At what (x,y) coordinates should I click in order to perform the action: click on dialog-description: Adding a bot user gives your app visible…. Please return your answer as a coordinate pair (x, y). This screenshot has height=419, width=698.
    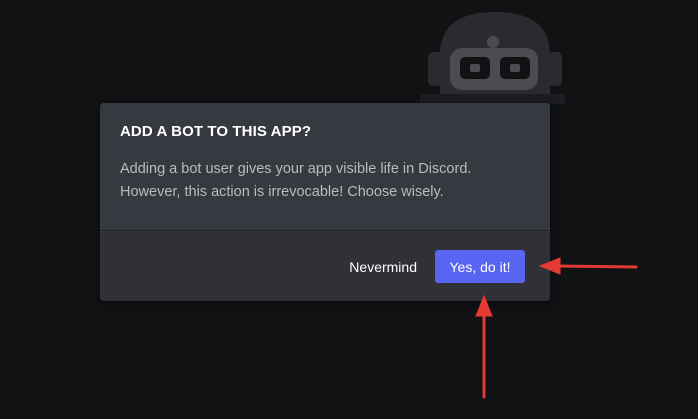
    Looking at the image, I should click on (296, 180).